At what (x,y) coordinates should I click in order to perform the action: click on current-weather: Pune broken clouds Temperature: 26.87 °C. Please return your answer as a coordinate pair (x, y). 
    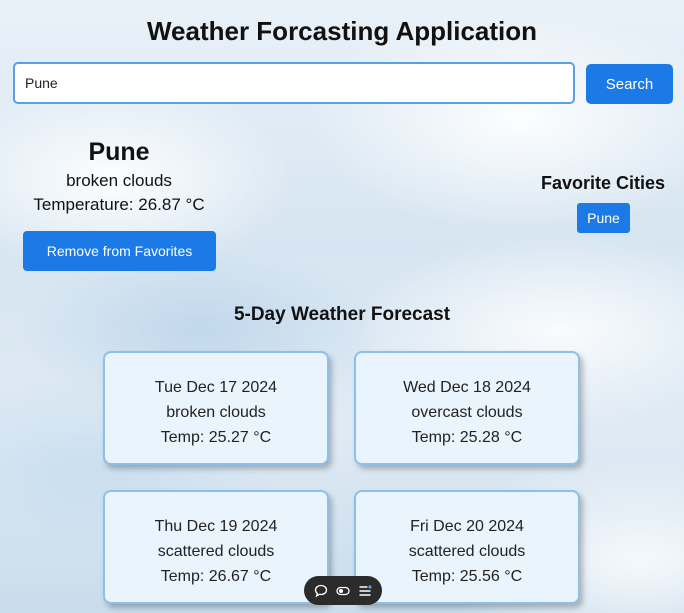
    Looking at the image, I should click on (119, 176).